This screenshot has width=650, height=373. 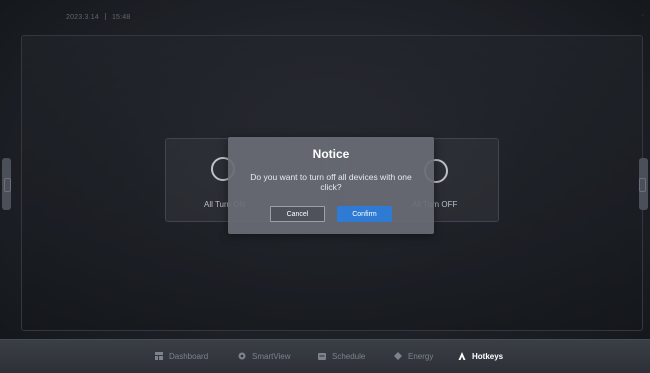 I want to click on dashboard-icon, so click(x=159, y=356).